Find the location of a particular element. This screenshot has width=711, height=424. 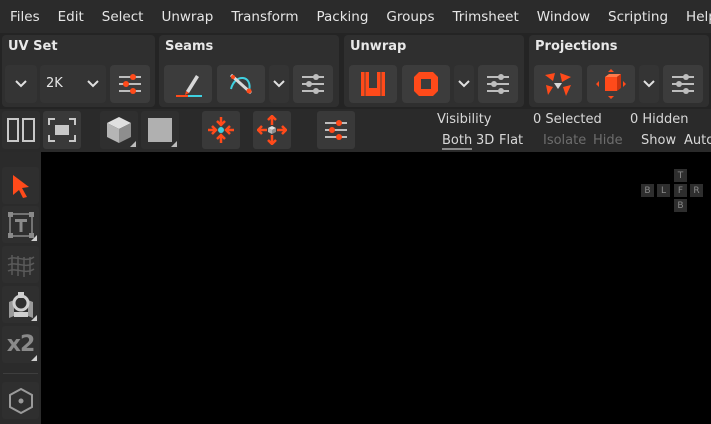

seam-pen-icon is located at coordinates (189, 86).